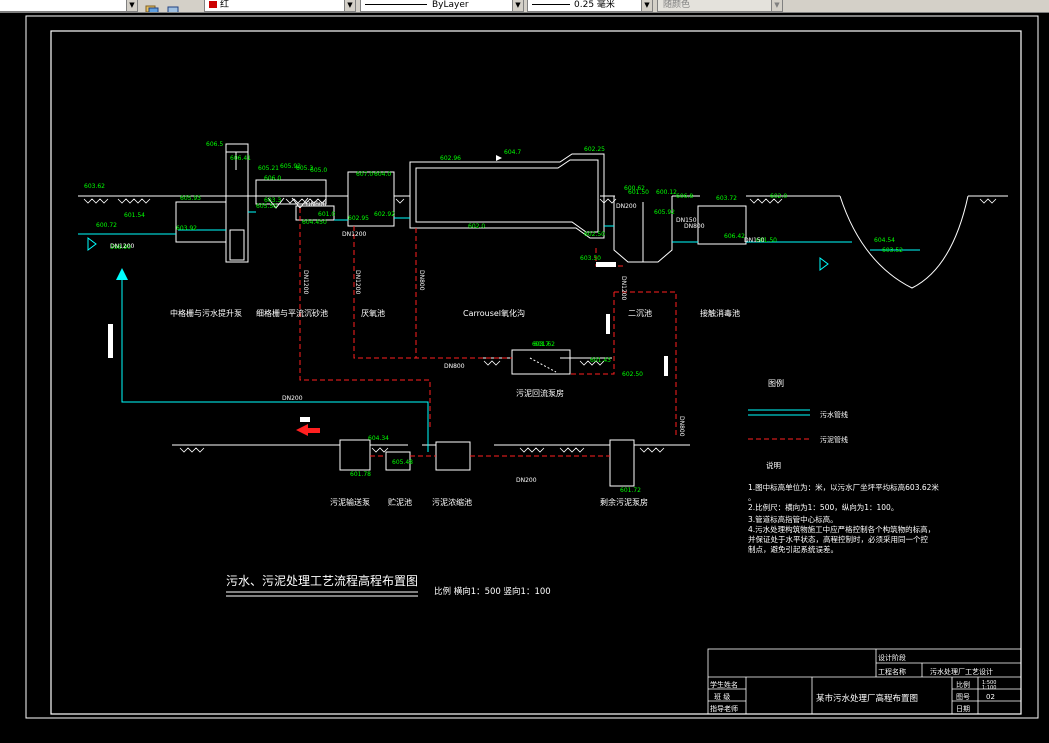 This screenshot has height=743, width=1049. What do you see at coordinates (453, 456) in the screenshot?
I see `sludge-thickener` at bounding box center [453, 456].